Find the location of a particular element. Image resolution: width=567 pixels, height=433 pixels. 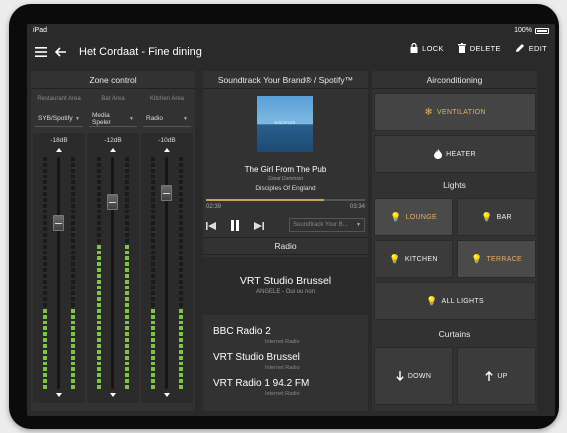

flame-icon is located at coordinates (438, 154).